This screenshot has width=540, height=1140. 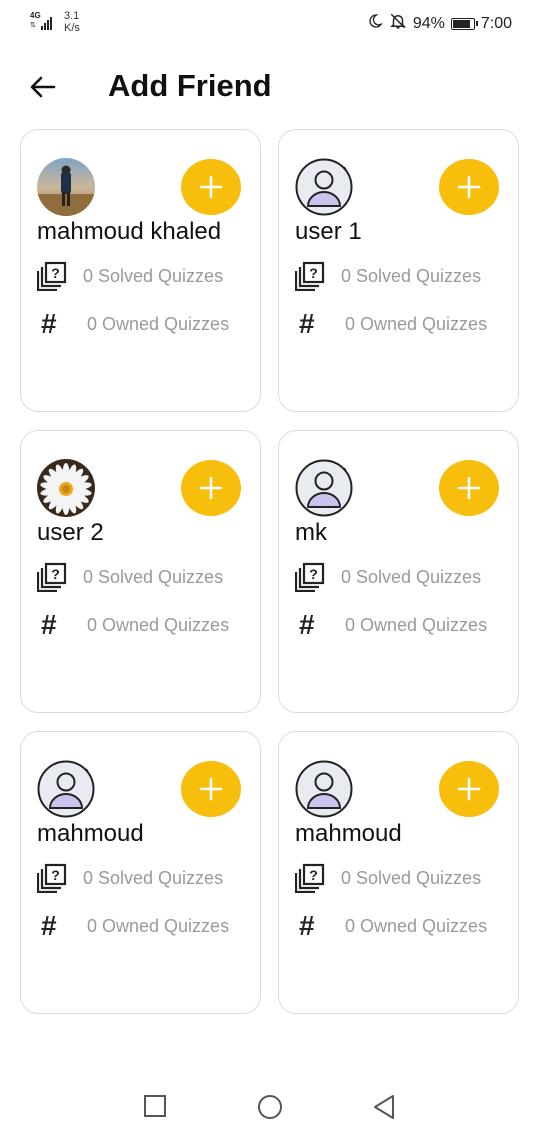 I want to click on status-left: 4G ⇅ 3.1 K/s, so click(x=55, y=22).